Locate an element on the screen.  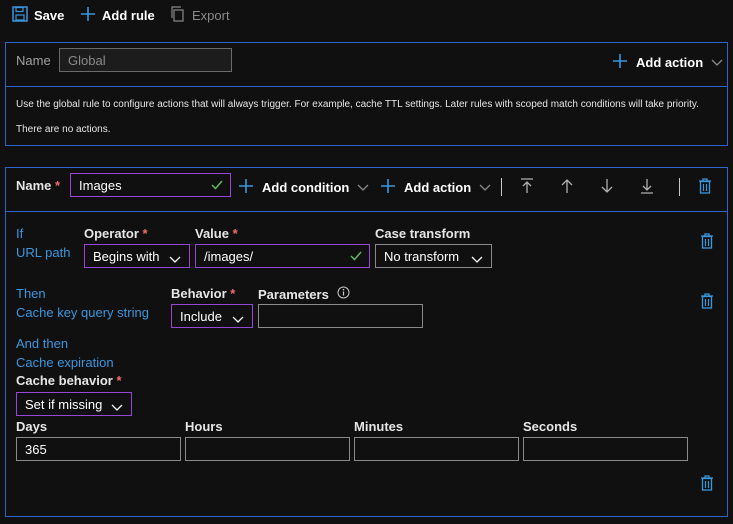
parameters-label-row: Parameters is located at coordinates (304, 294).